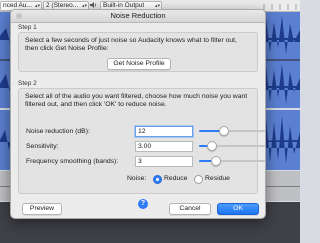 This screenshot has height=243, width=320. I want to click on frequency-smoothing-slider, so click(232, 161).